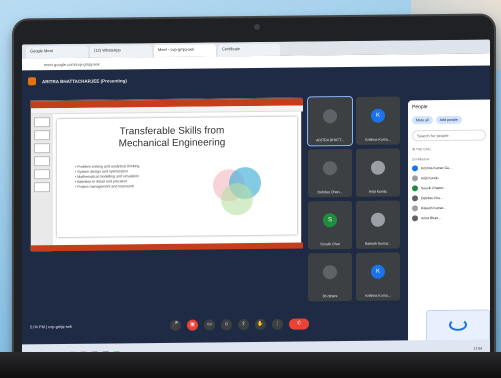 Image resolution: width=501 pixels, height=378 pixels. What do you see at coordinates (212, 79) in the screenshot?
I see `meet-header: ARITRA BHATTACHARJEE (Presenting)` at bounding box center [212, 79].